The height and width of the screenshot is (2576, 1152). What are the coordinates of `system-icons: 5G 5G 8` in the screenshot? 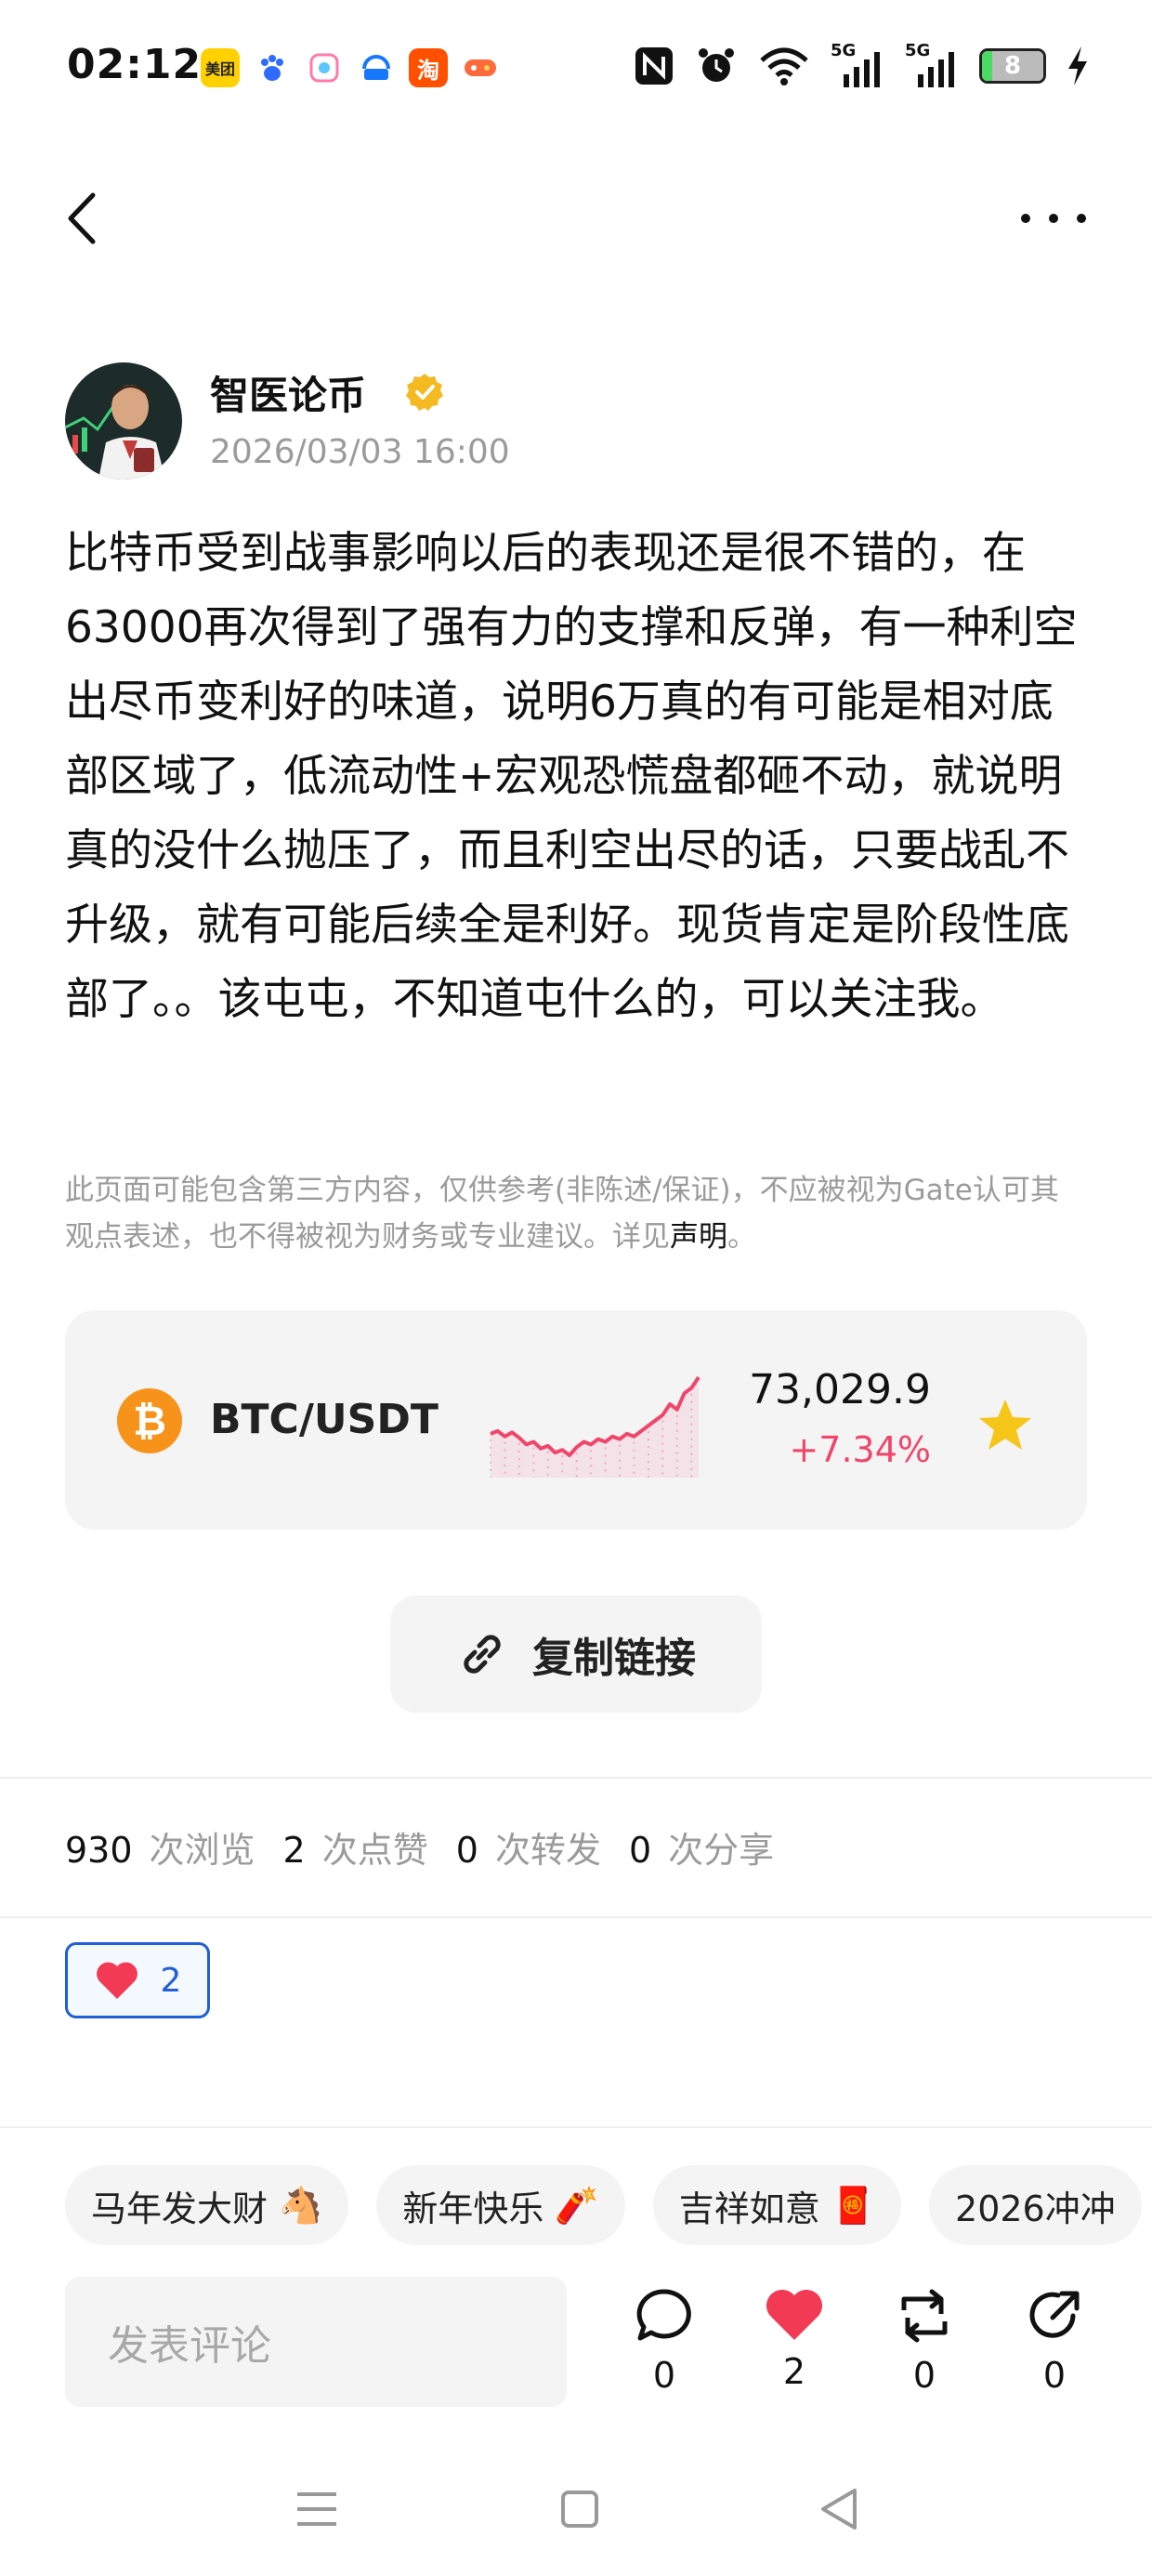 It's located at (861, 64).